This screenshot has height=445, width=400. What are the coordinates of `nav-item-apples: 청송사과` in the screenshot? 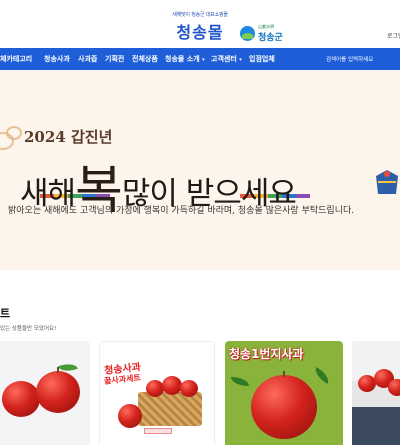 It's located at (57, 59).